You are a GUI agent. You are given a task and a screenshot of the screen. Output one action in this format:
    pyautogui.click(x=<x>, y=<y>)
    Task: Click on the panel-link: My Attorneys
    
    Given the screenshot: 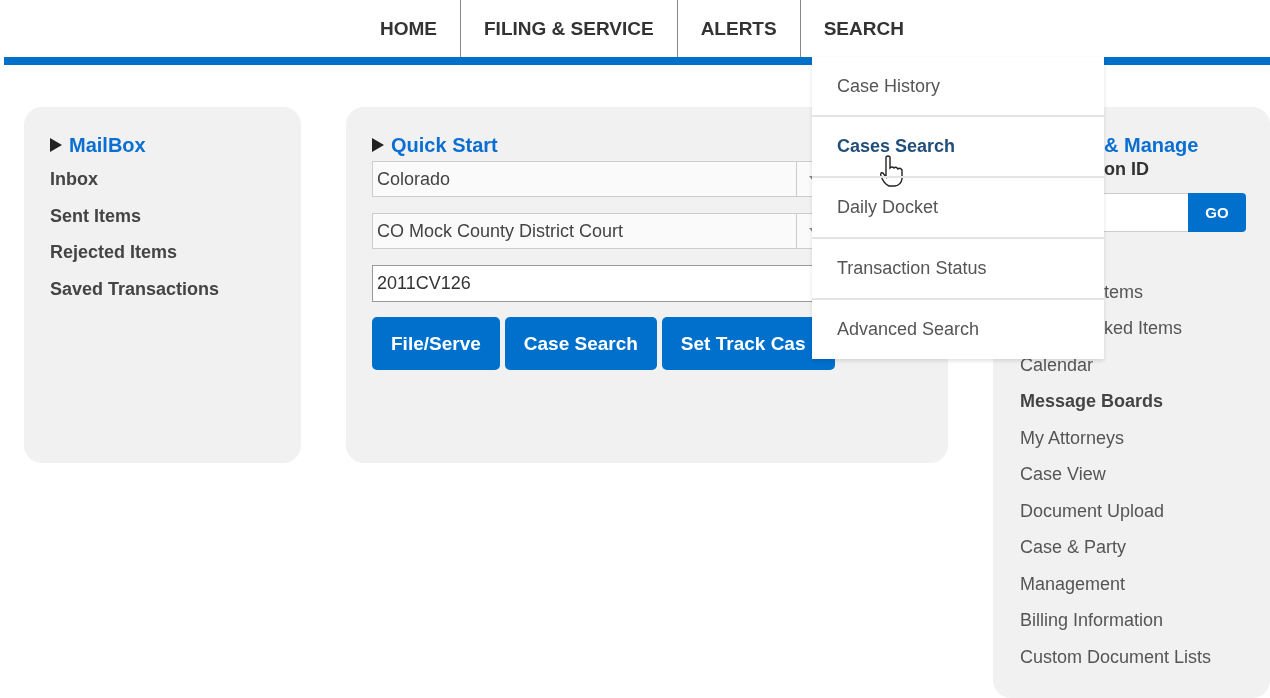 What is the action you would take?
    pyautogui.click(x=1072, y=438)
    